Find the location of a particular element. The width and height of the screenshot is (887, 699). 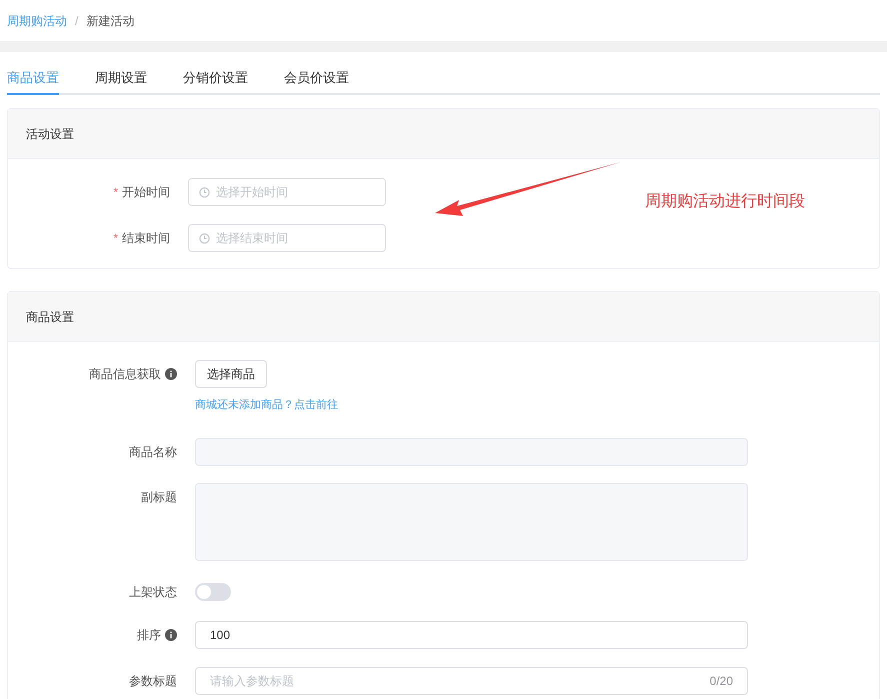

field-label: 开始时间 is located at coordinates (146, 192).